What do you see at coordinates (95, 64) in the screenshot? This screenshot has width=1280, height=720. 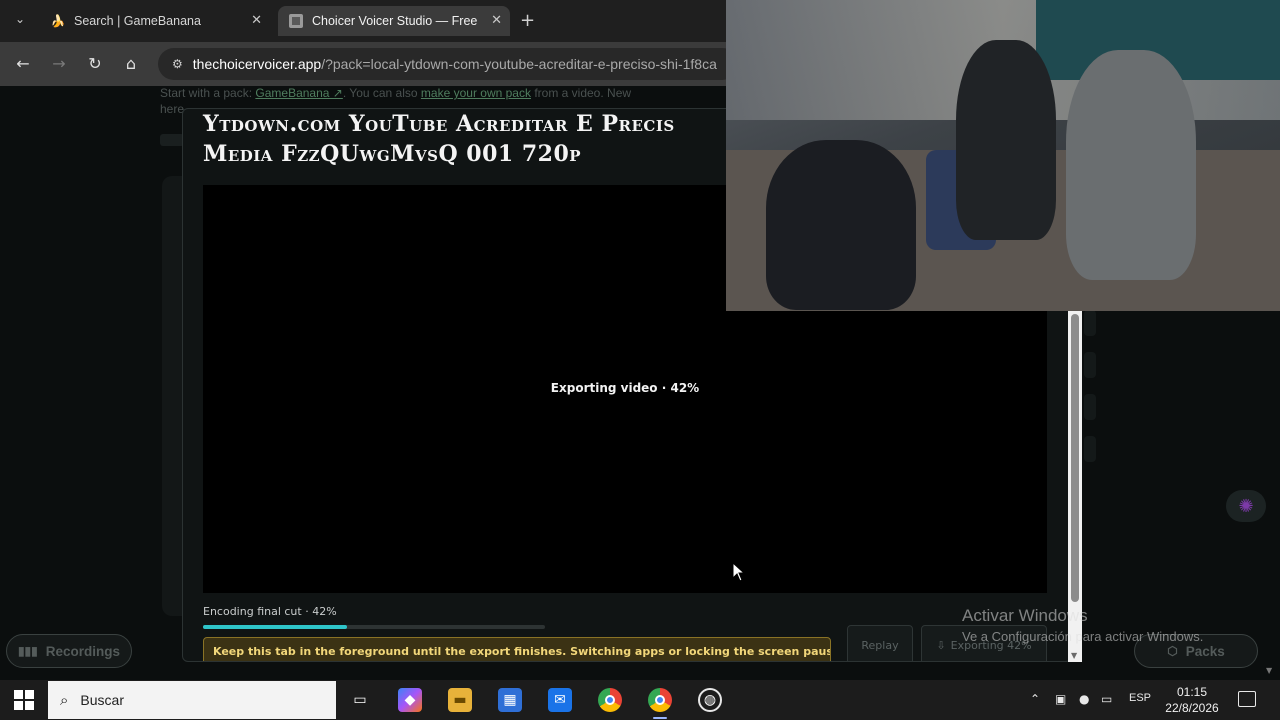 I see `reload-icon: ↻` at bounding box center [95, 64].